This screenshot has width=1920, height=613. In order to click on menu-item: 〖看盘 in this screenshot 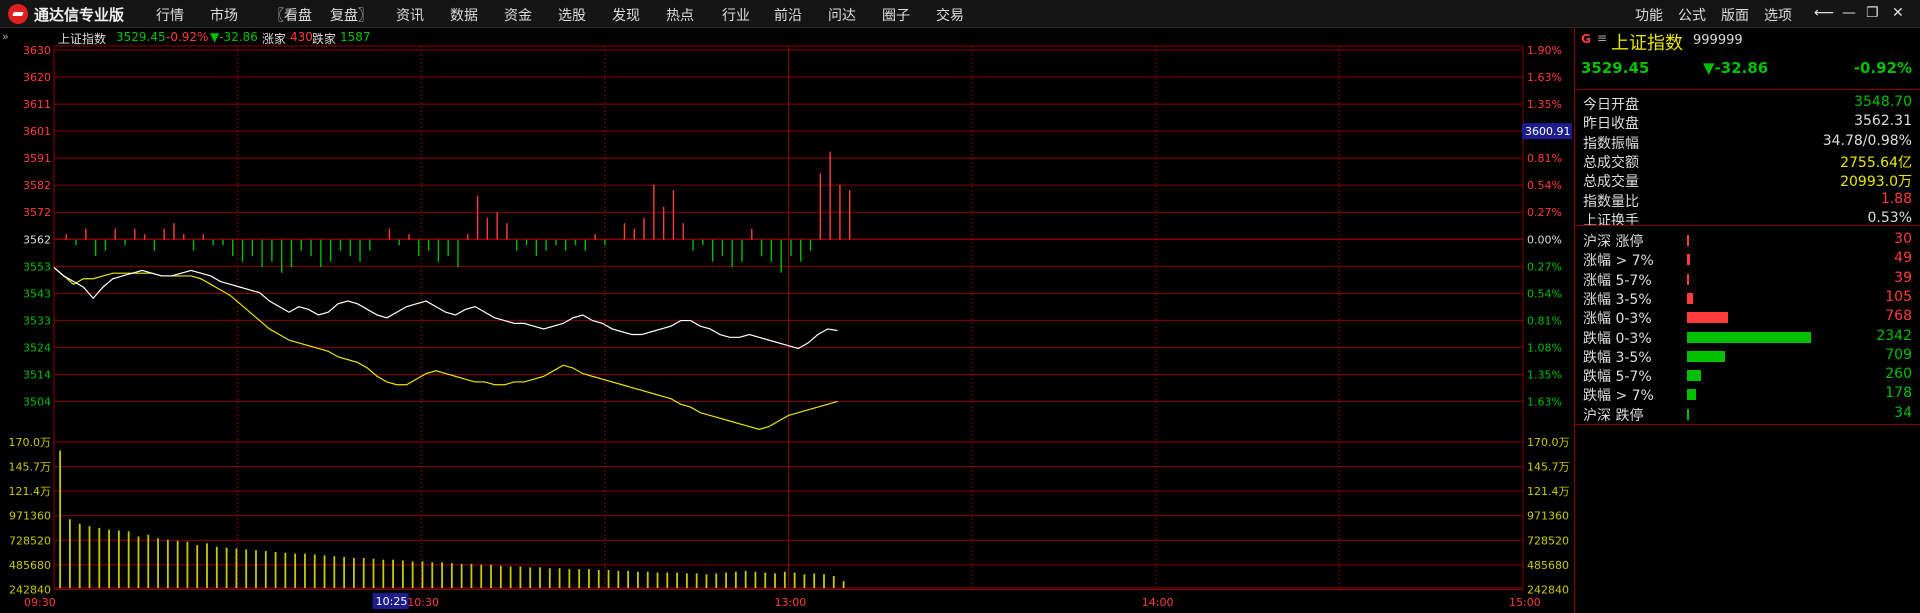, I will do `click(291, 15)`.